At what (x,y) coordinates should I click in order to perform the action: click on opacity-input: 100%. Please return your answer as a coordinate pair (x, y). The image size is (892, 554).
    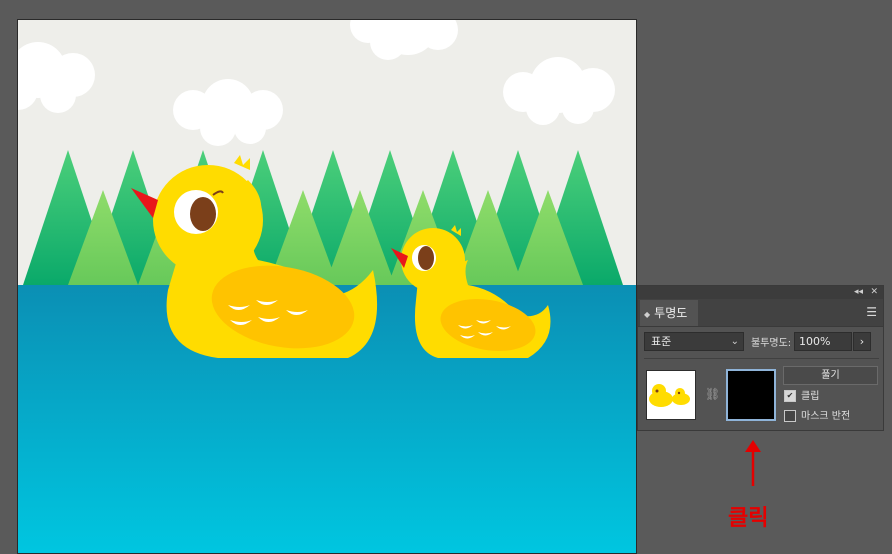
    Looking at the image, I should click on (823, 341).